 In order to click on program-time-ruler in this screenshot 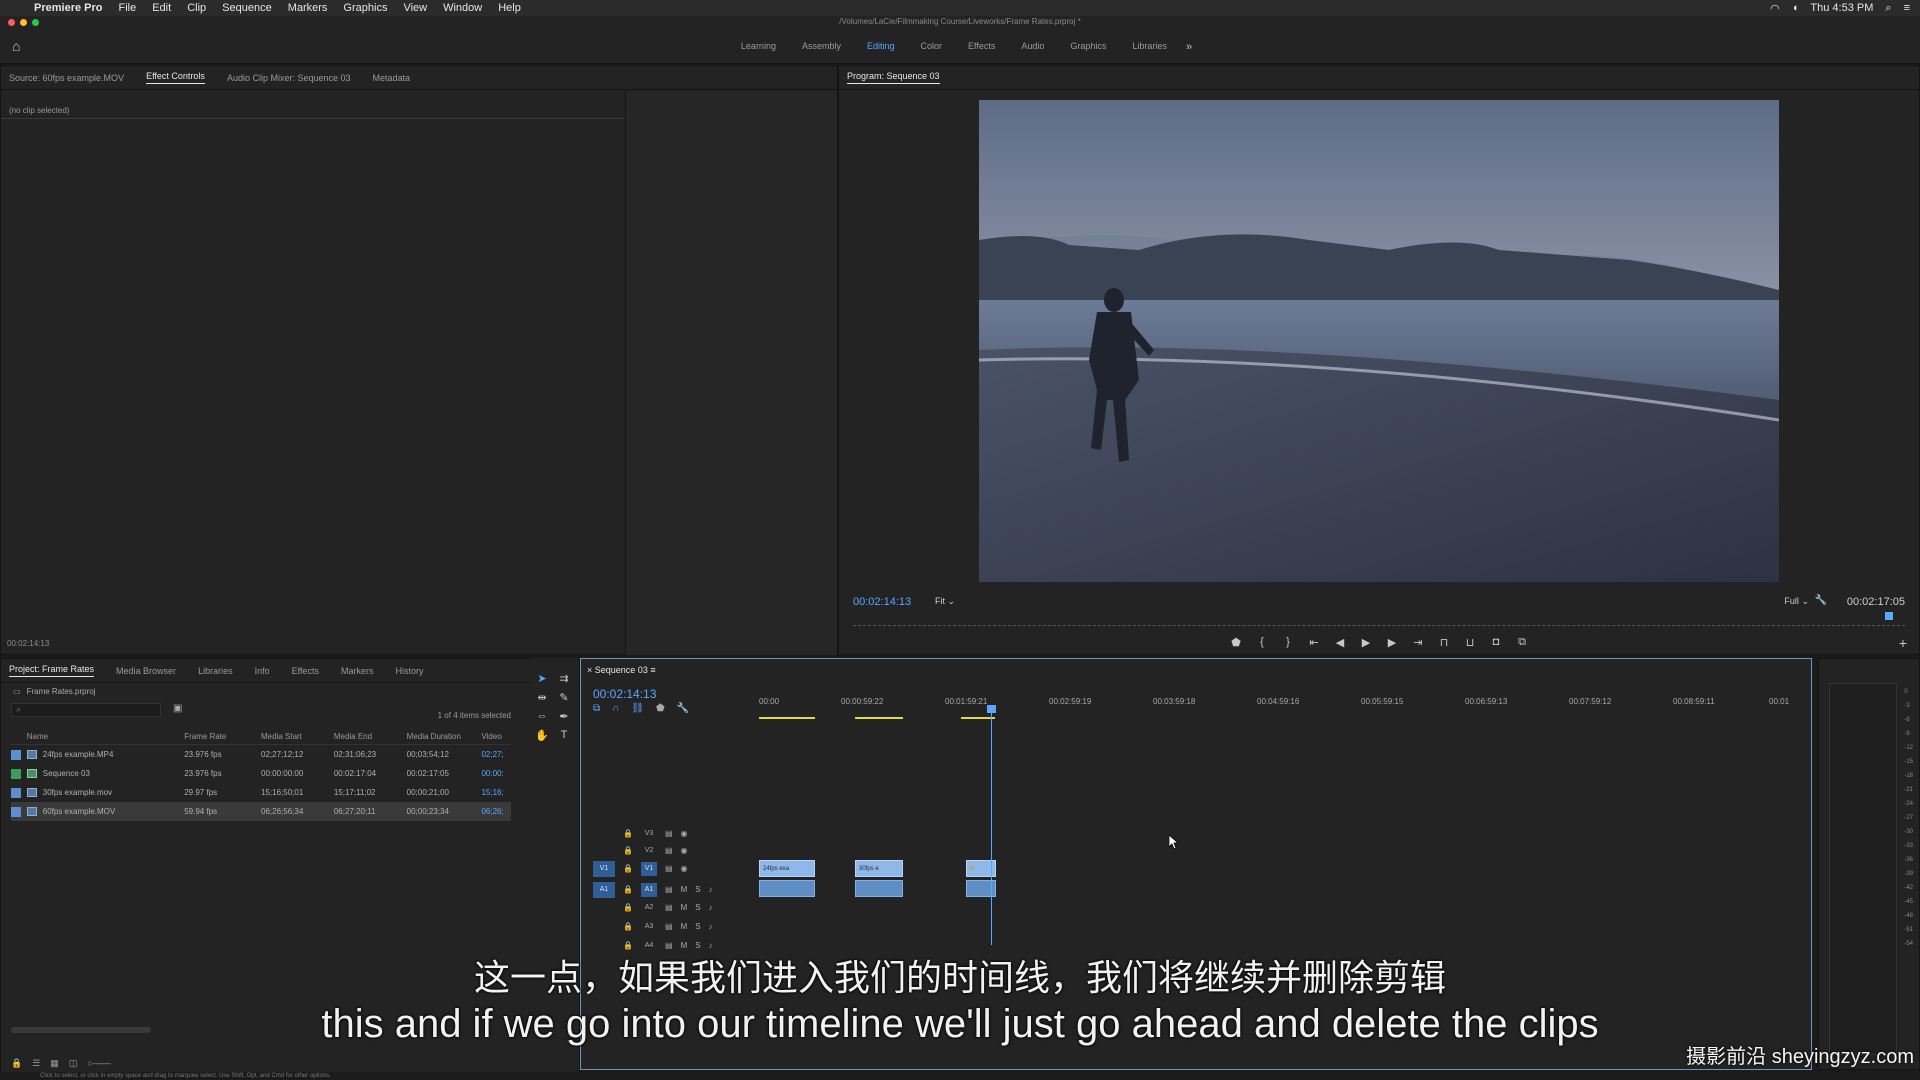, I will do `click(1379, 621)`.